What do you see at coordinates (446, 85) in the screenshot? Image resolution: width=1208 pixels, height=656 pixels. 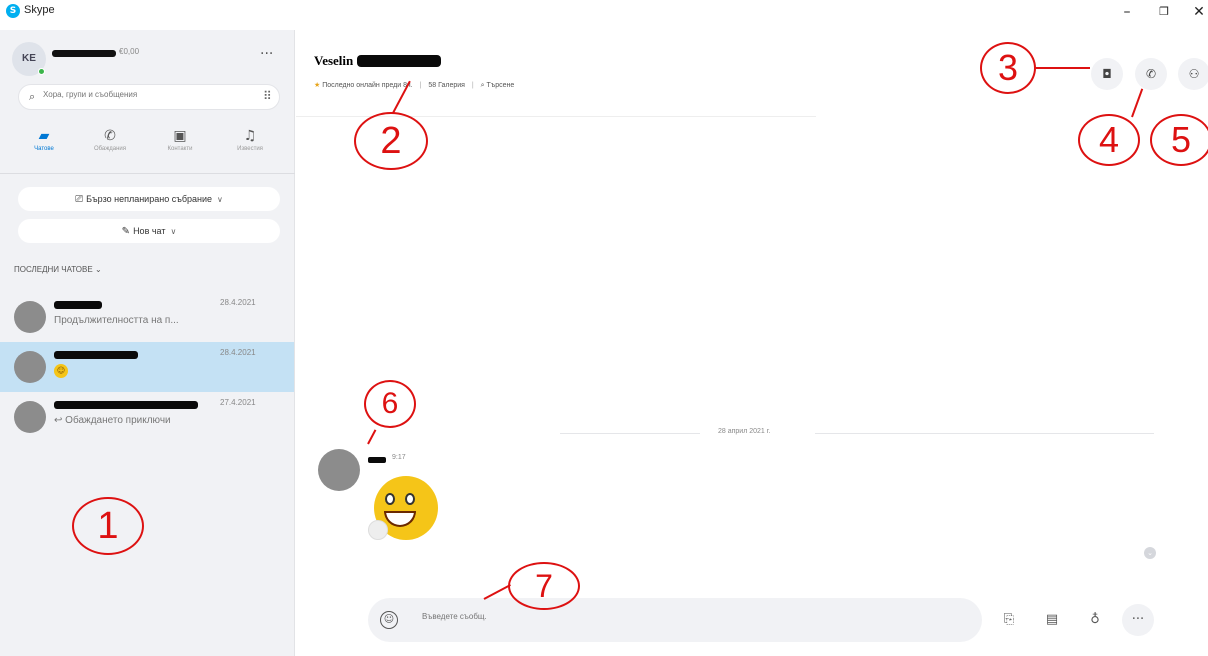 I see `gallery-link: 58 Галерия` at bounding box center [446, 85].